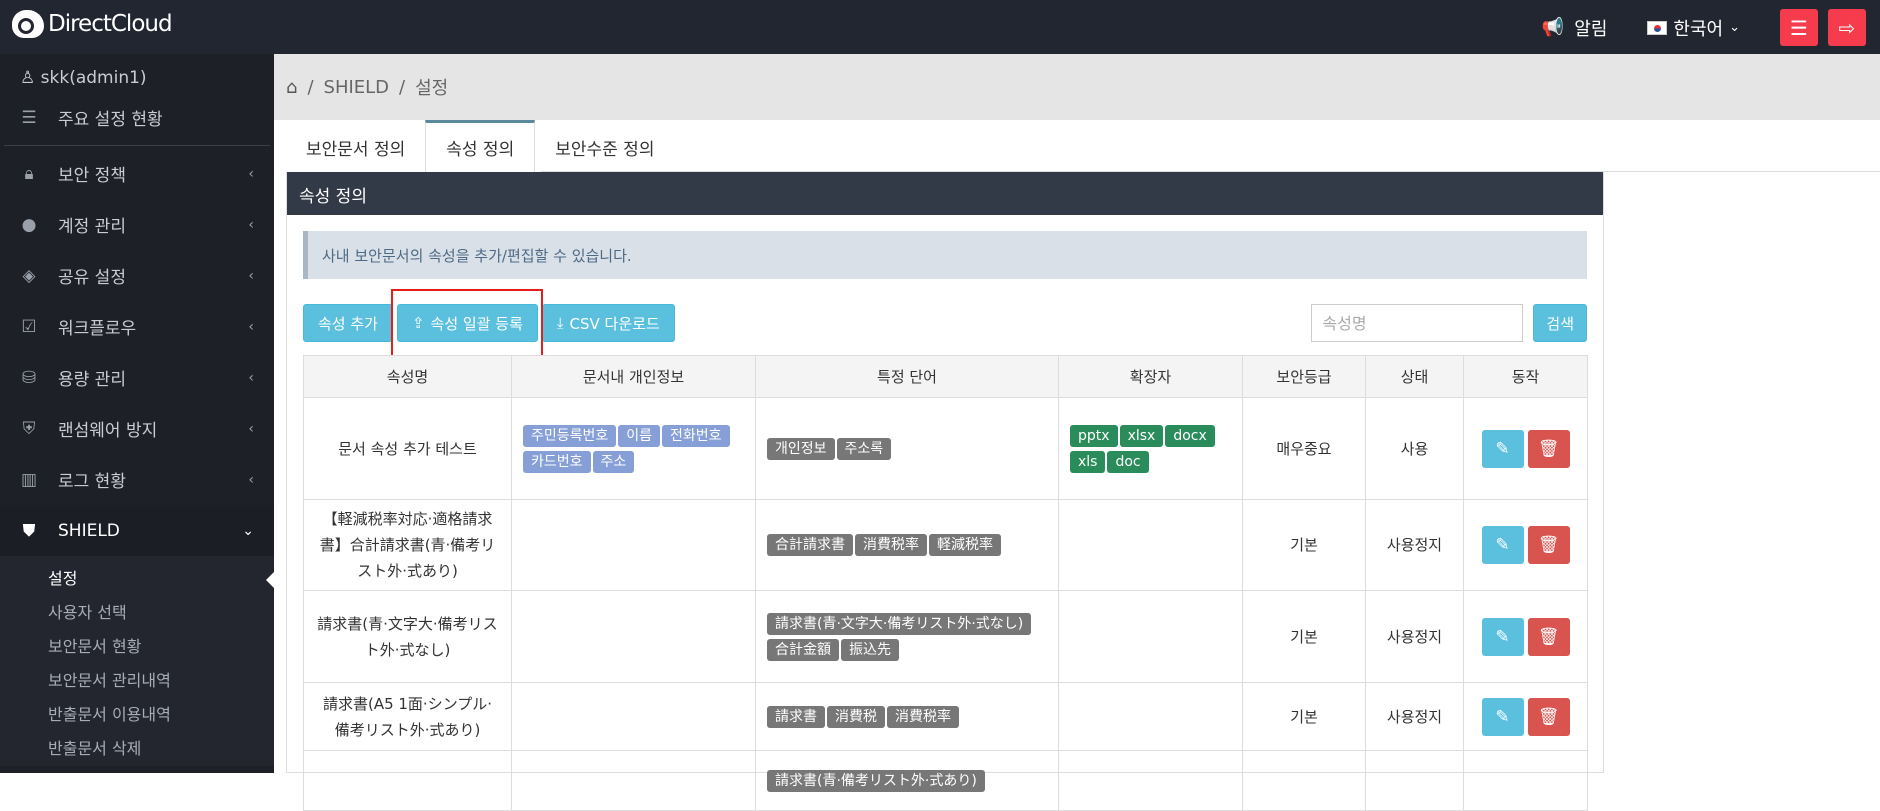 The image size is (1880, 811). What do you see at coordinates (137, 377) in the screenshot?
I see `sidebar-item-storage: ⛁ 용량 관리 ‹` at bounding box center [137, 377].